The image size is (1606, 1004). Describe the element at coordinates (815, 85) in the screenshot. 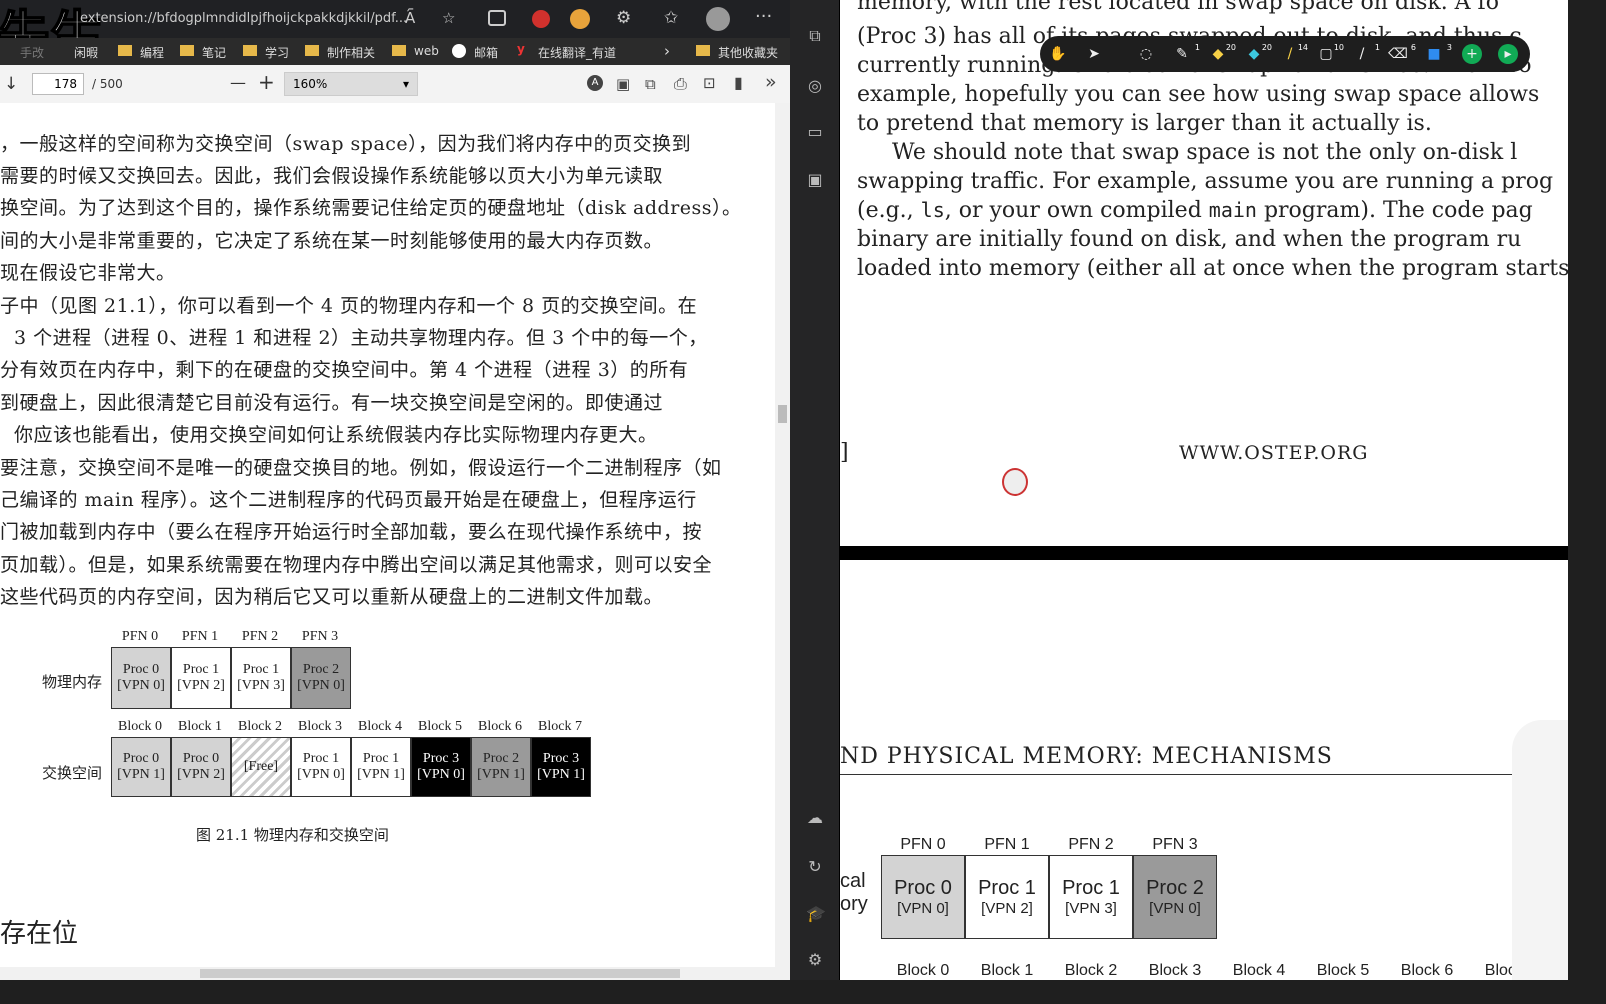

I see `binoculars-icon: ◎` at that location.